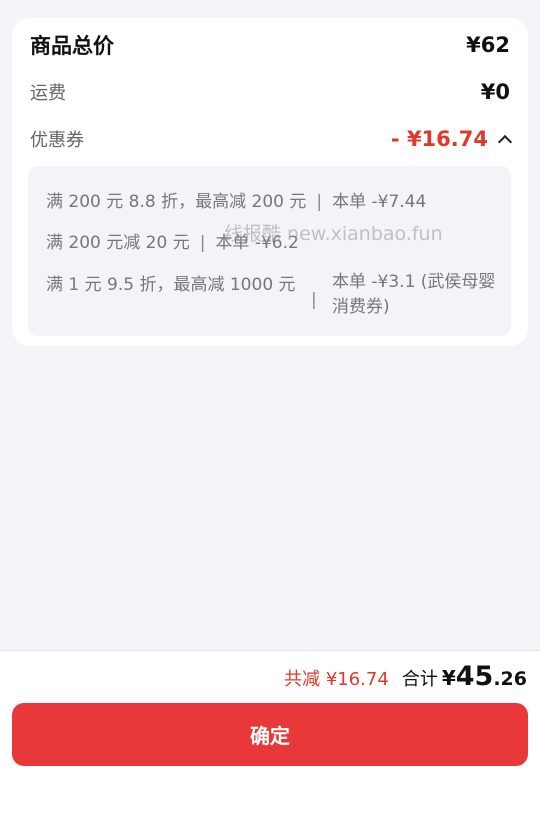 Image resolution: width=540 pixels, height=820 pixels. I want to click on goods-total-row: 商品总价 ¥62, so click(270, 45).